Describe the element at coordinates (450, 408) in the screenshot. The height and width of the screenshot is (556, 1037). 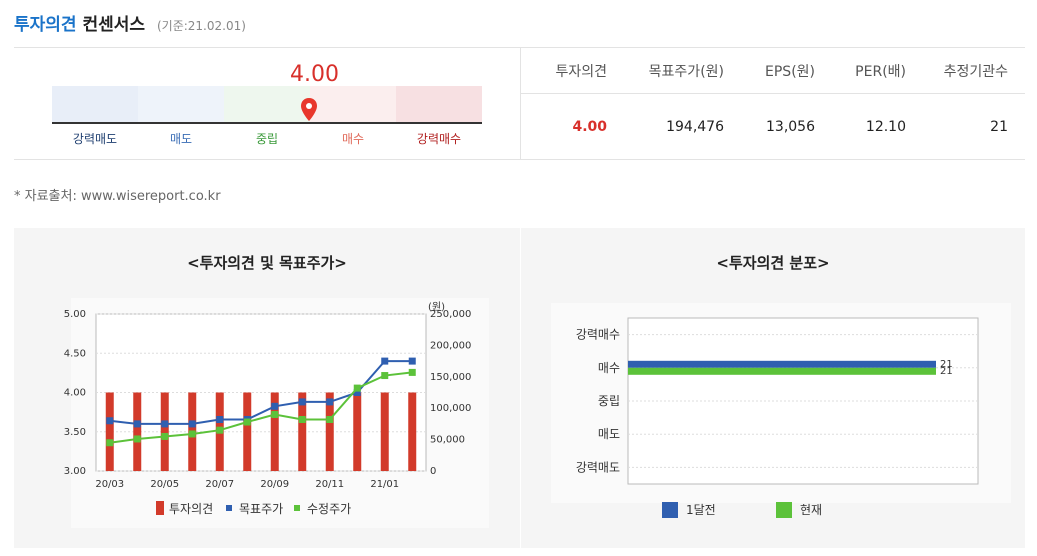
I see `y-right-tick-label: 100,000` at that location.